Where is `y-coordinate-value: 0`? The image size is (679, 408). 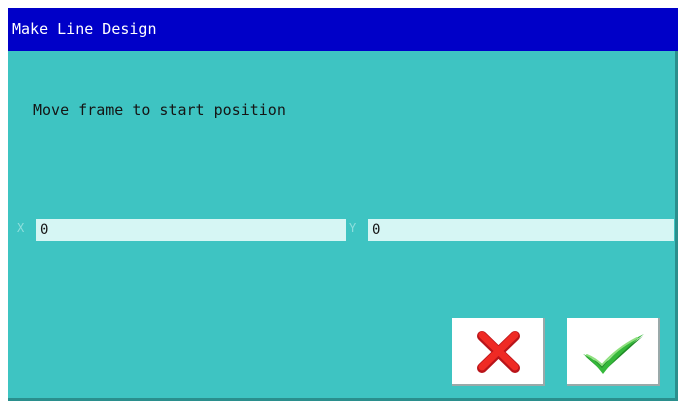 y-coordinate-value: 0 is located at coordinates (376, 230).